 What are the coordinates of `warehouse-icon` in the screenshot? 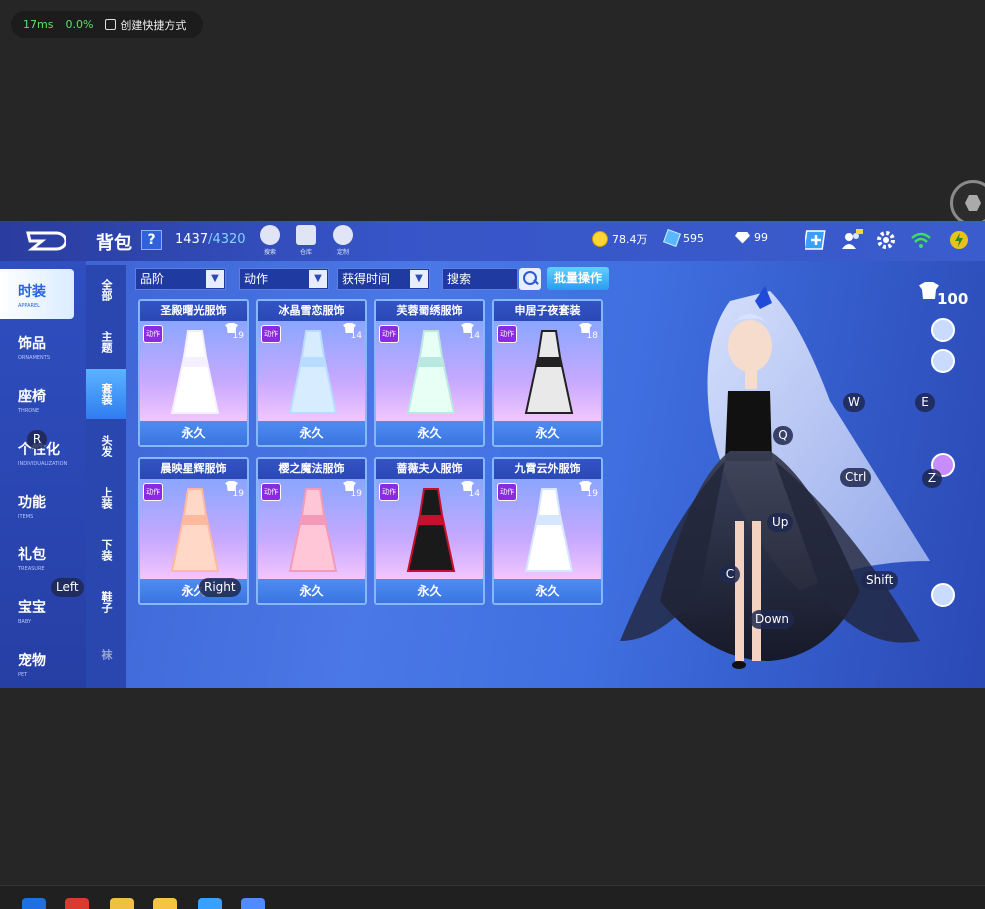 It's located at (306, 235).